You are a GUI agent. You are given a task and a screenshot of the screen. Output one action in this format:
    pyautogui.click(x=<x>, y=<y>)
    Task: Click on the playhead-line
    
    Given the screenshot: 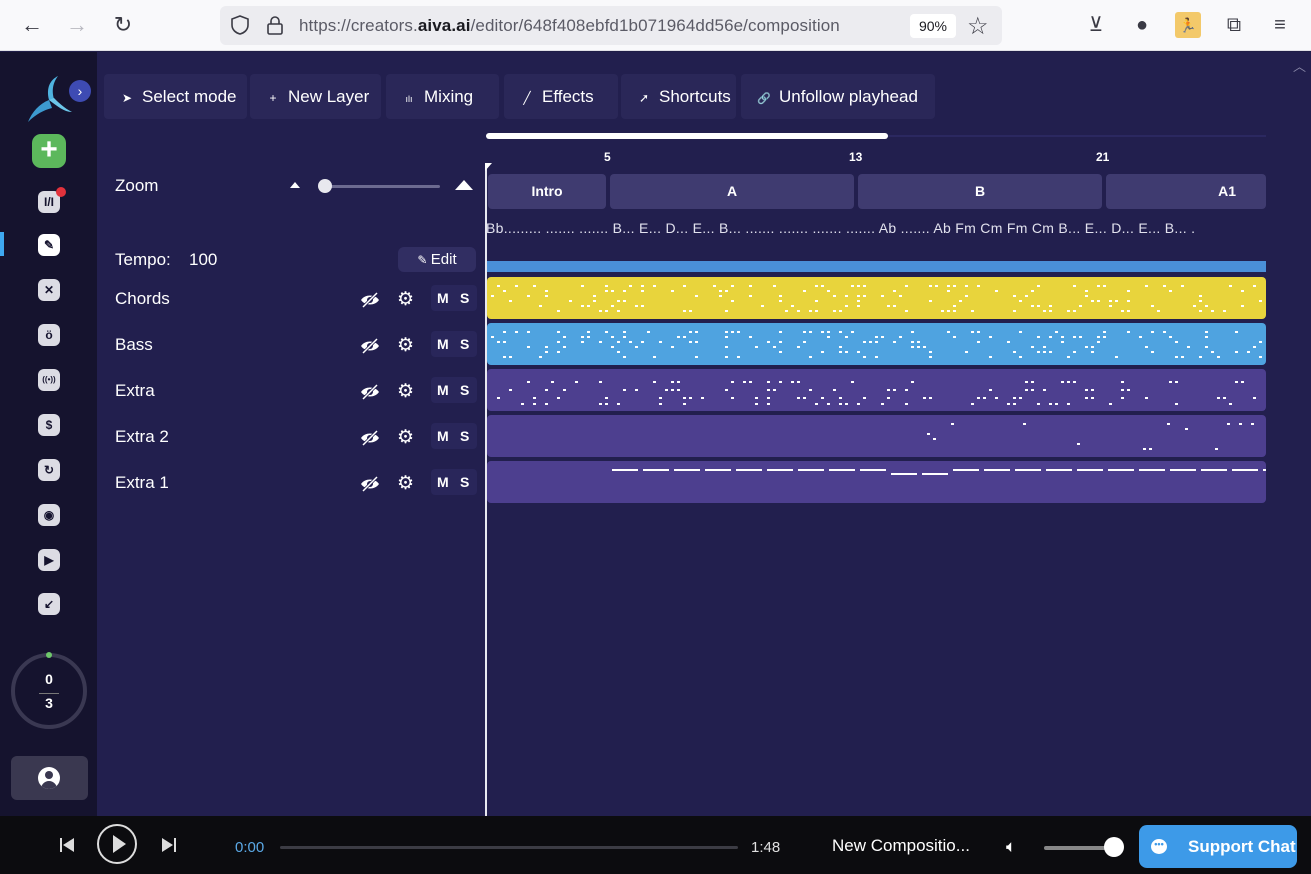 What is the action you would take?
    pyautogui.click(x=486, y=490)
    